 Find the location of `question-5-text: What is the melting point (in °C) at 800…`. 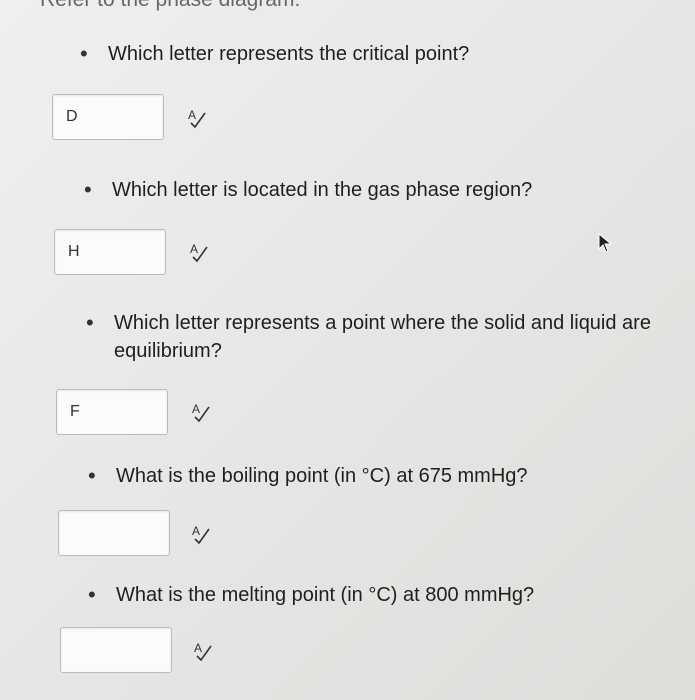

question-5-text: What is the melting point (in °C) at 800… is located at coordinates (325, 595).